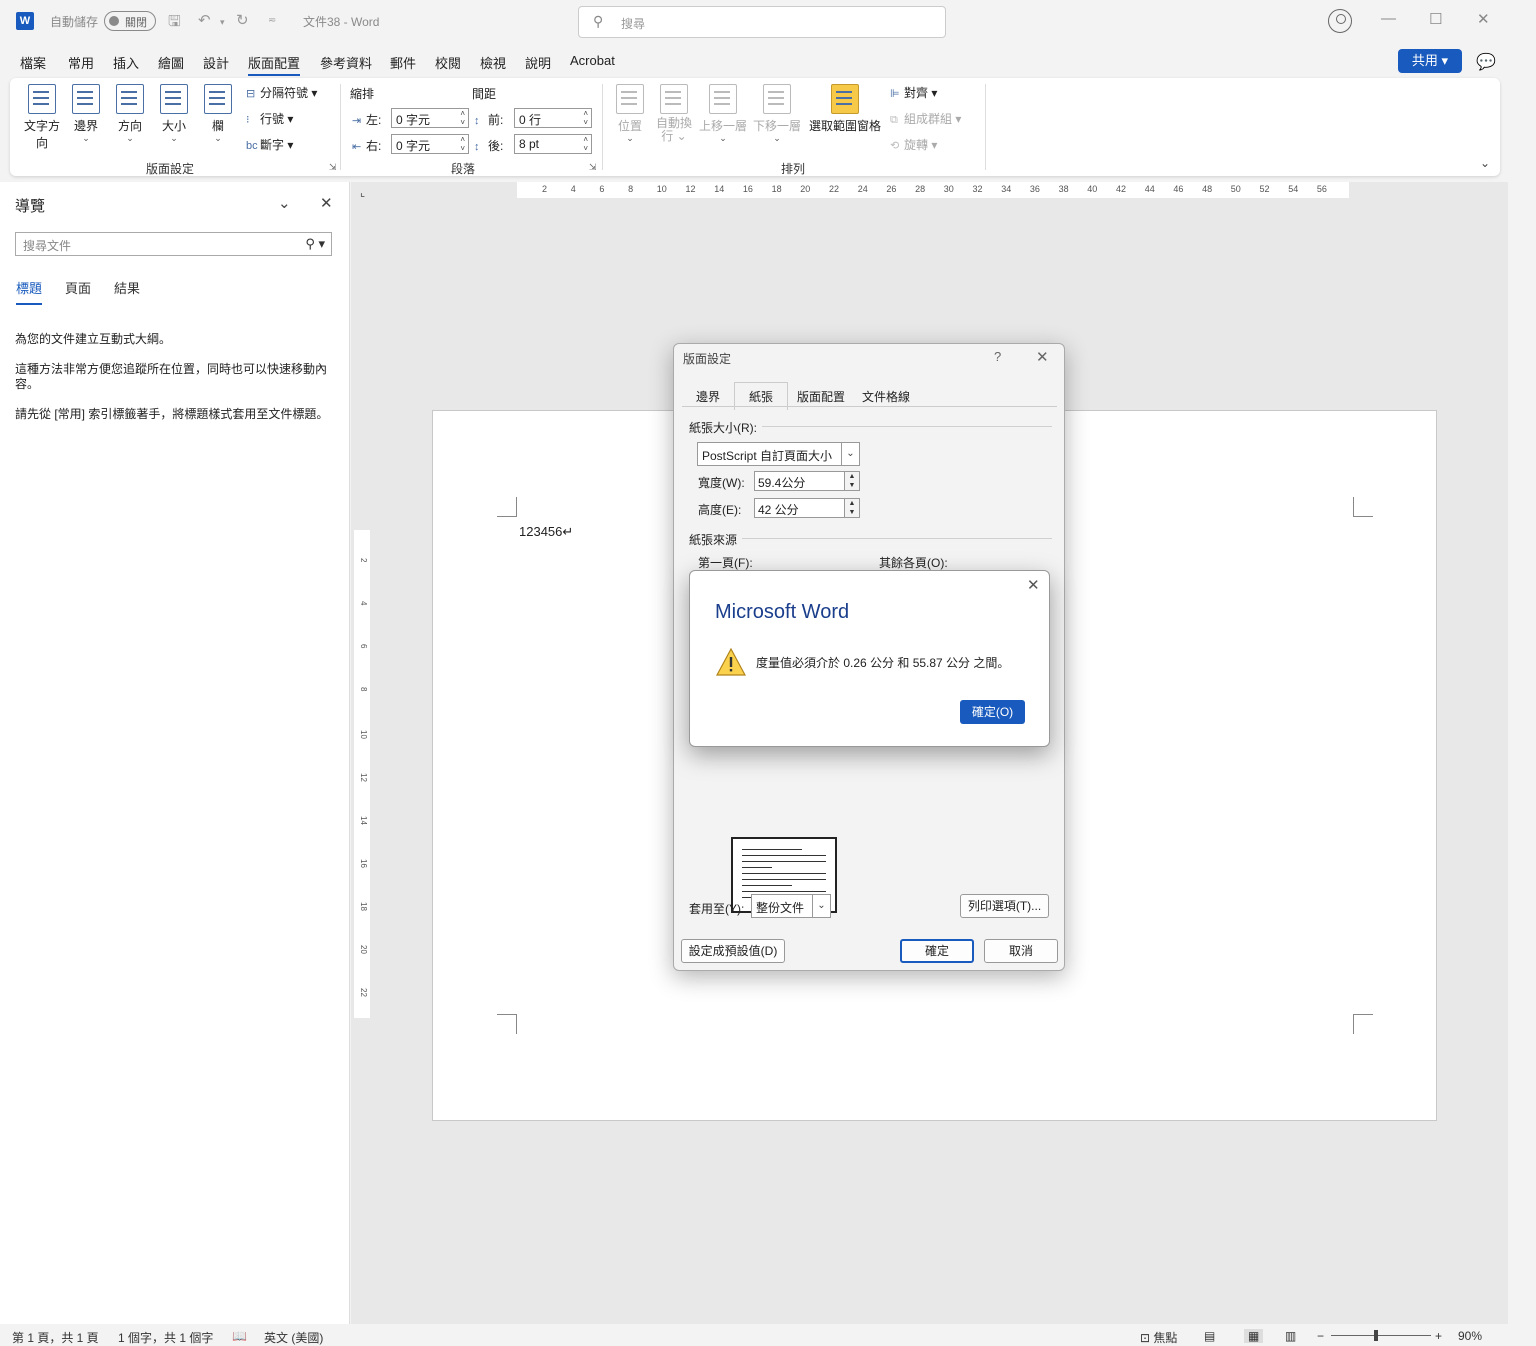 This screenshot has height=1346, width=1536. What do you see at coordinates (81, 62) in the screenshot?
I see `tab-home: 常用` at bounding box center [81, 62].